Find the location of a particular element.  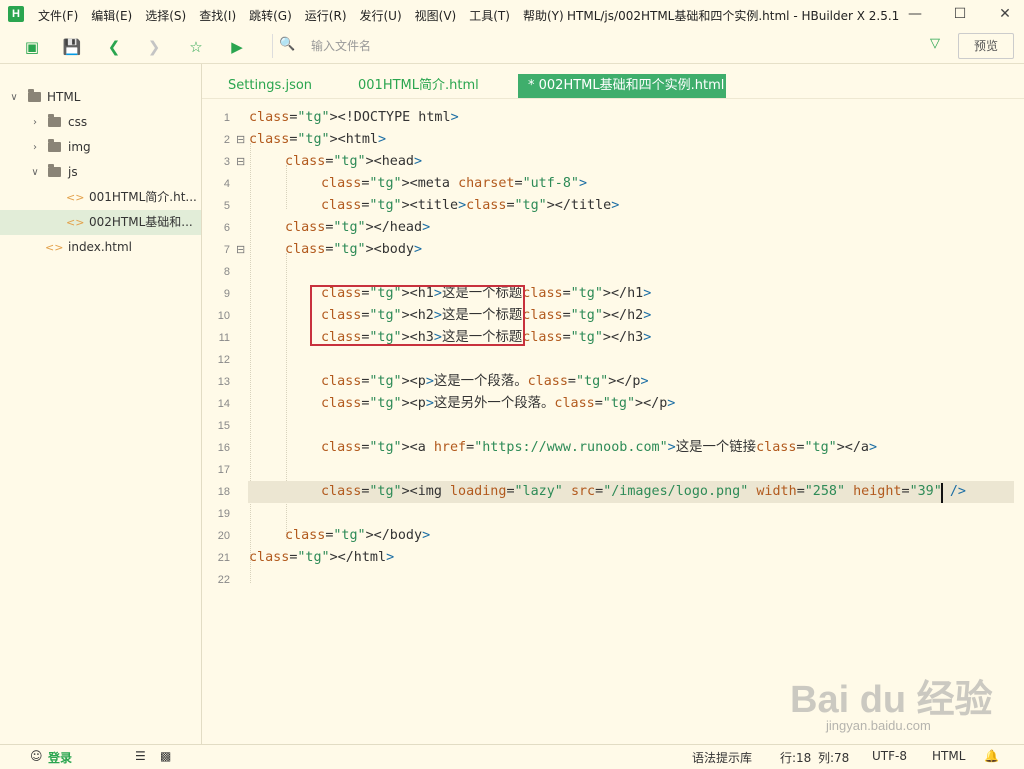

line-number: 5 is located at coordinates (226, 206).